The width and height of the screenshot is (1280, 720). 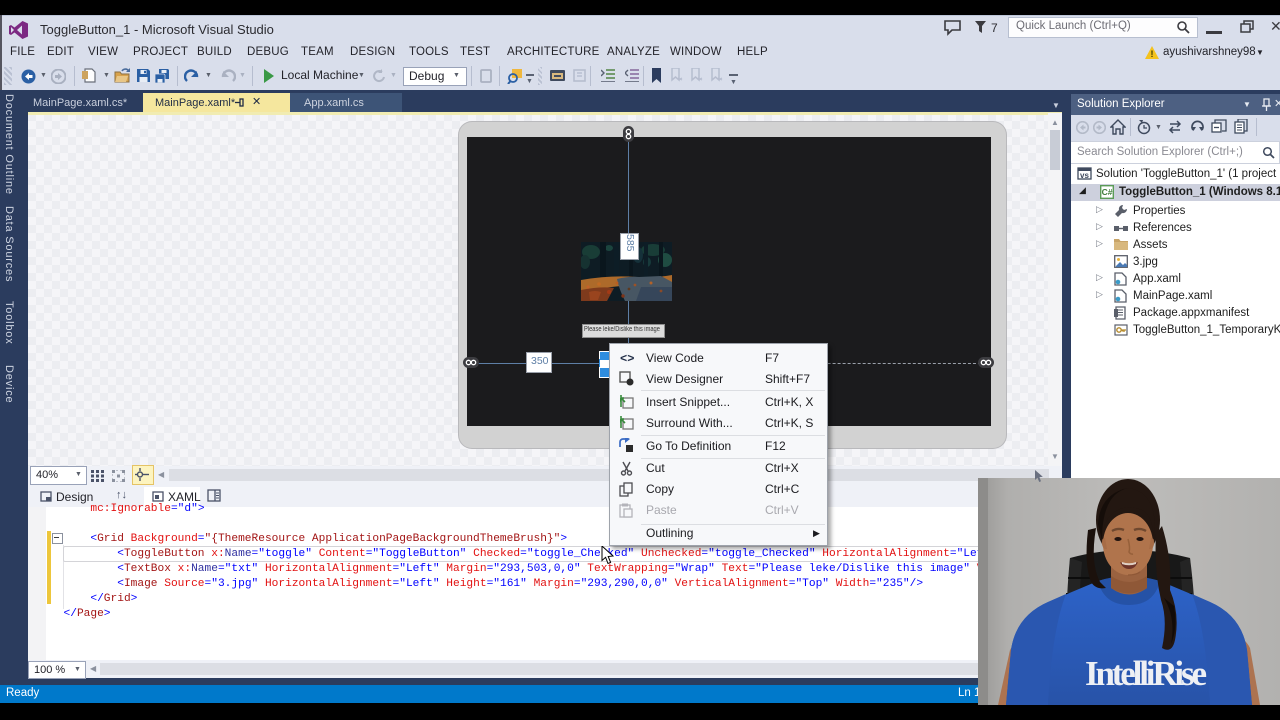 I want to click on svg-text: IntelliRise, so click(x=1146, y=673).